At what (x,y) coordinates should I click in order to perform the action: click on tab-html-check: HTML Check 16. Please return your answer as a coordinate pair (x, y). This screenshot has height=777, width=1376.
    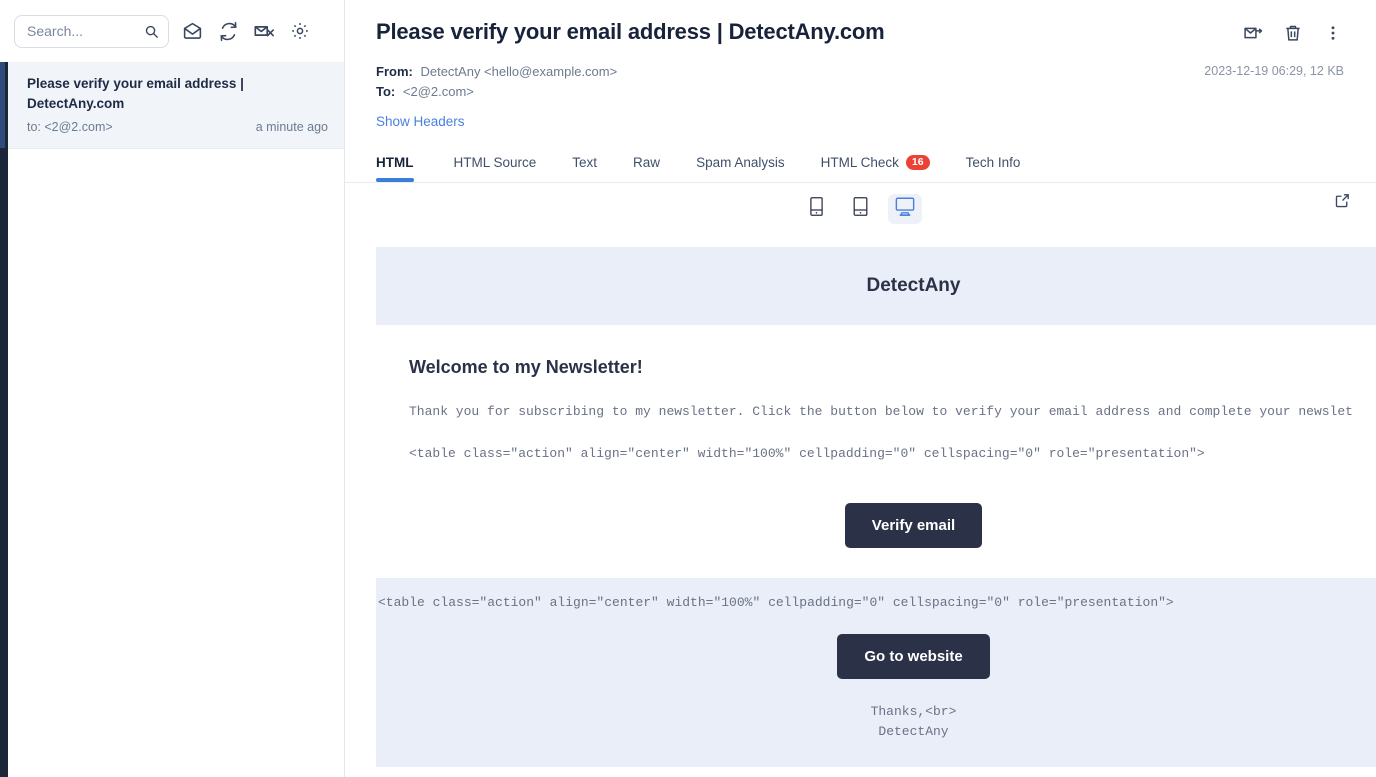
    Looking at the image, I should click on (875, 164).